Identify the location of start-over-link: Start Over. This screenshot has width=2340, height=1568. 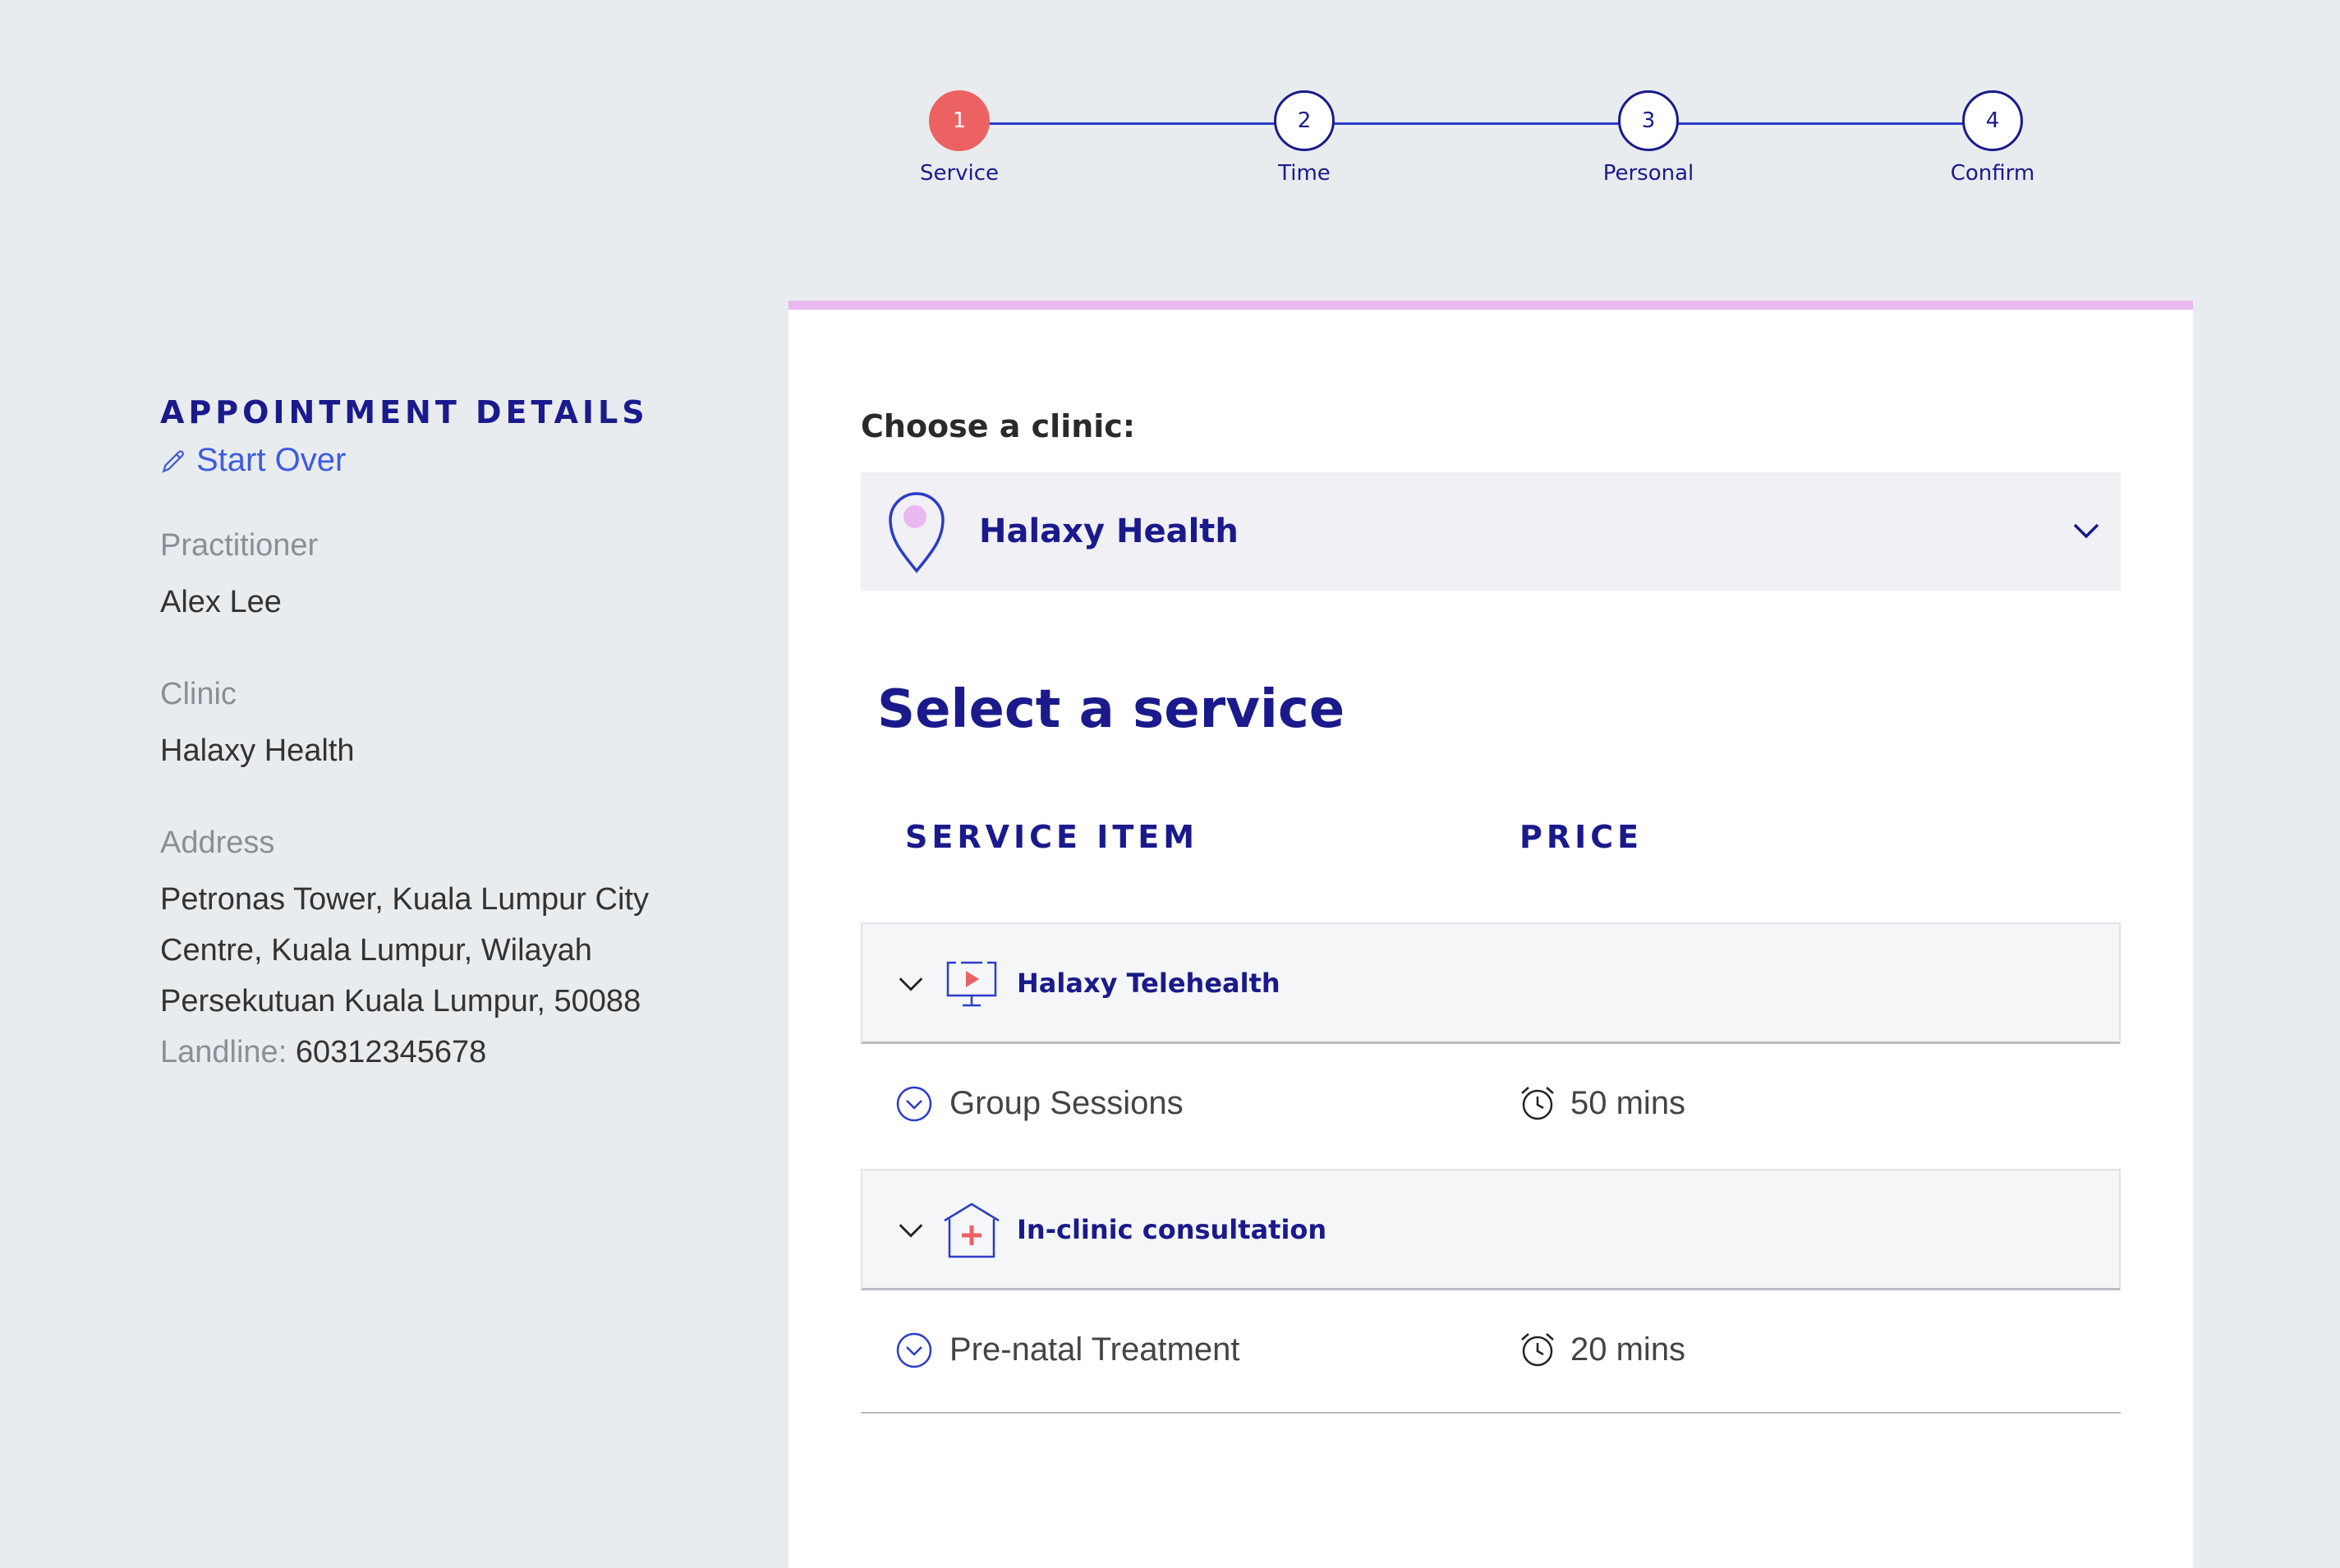
(472, 461).